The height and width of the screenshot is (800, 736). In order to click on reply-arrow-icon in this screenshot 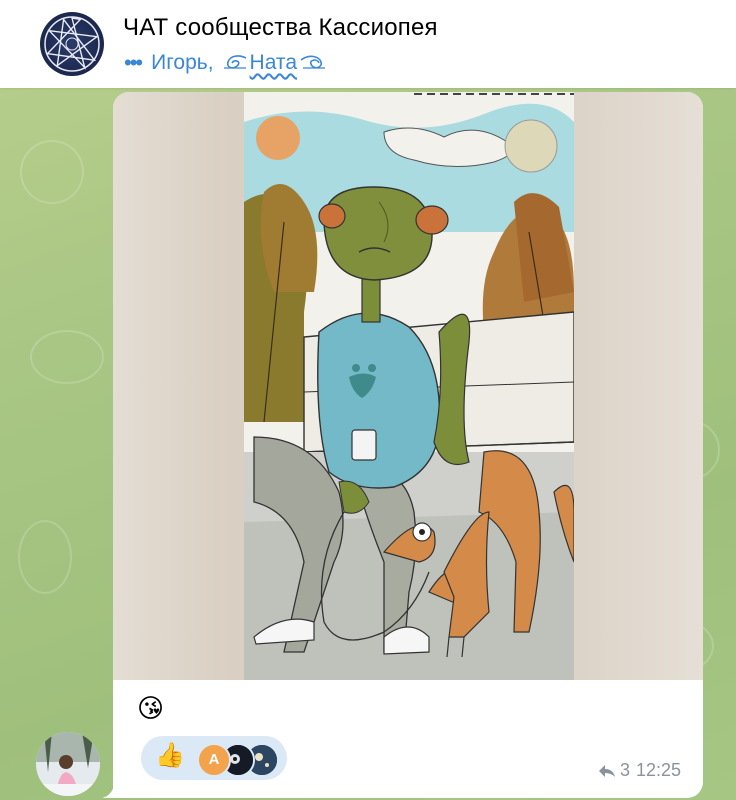, I will do `click(607, 771)`.